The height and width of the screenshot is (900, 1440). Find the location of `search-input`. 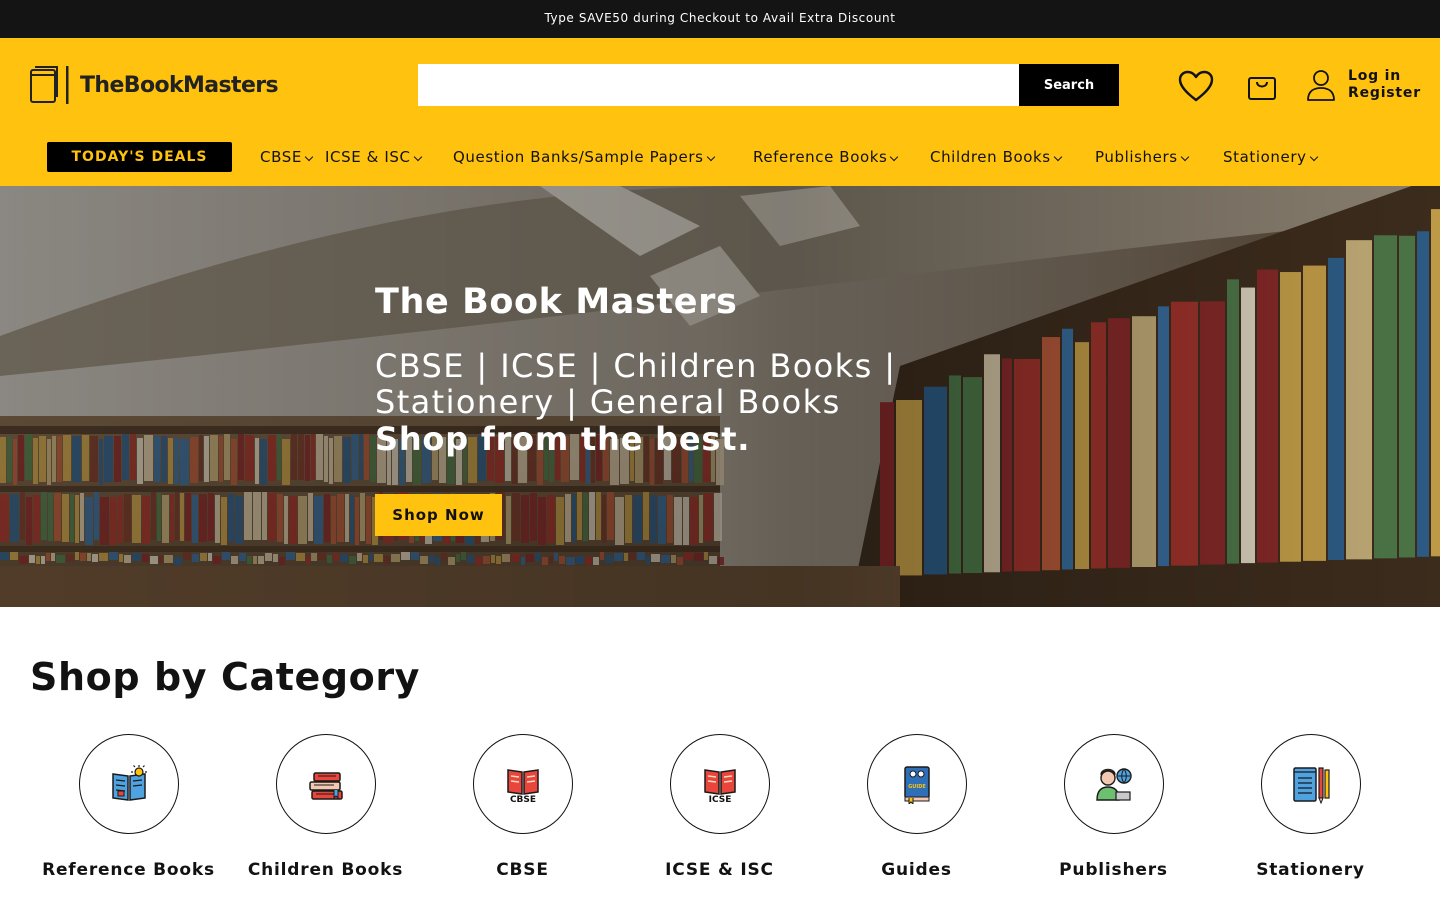

search-input is located at coordinates (718, 85).